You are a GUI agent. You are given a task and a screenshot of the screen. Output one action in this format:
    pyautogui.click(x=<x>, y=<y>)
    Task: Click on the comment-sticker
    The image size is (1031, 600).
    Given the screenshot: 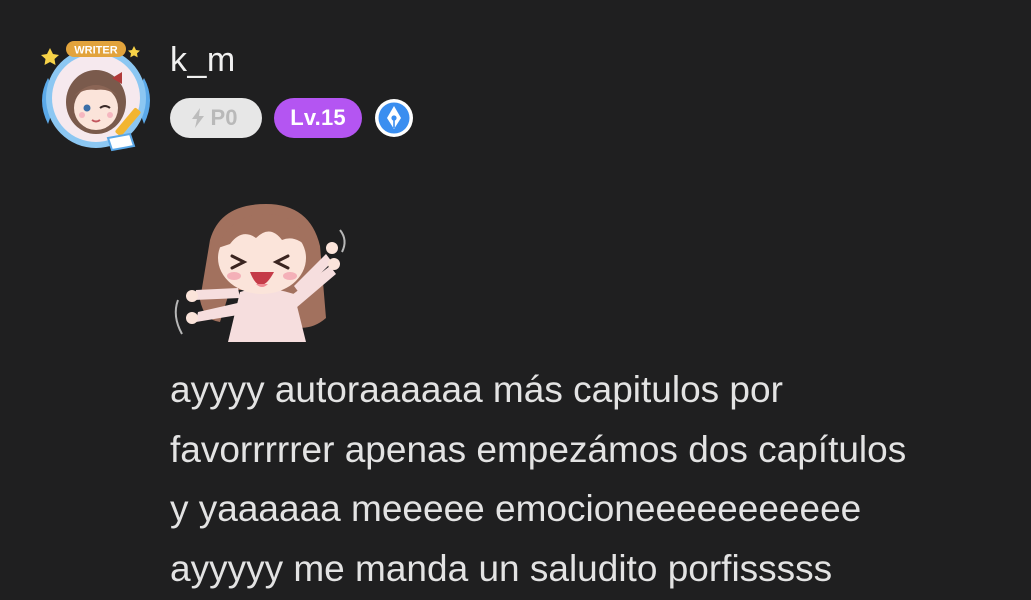 What is the action you would take?
    pyautogui.click(x=262, y=271)
    